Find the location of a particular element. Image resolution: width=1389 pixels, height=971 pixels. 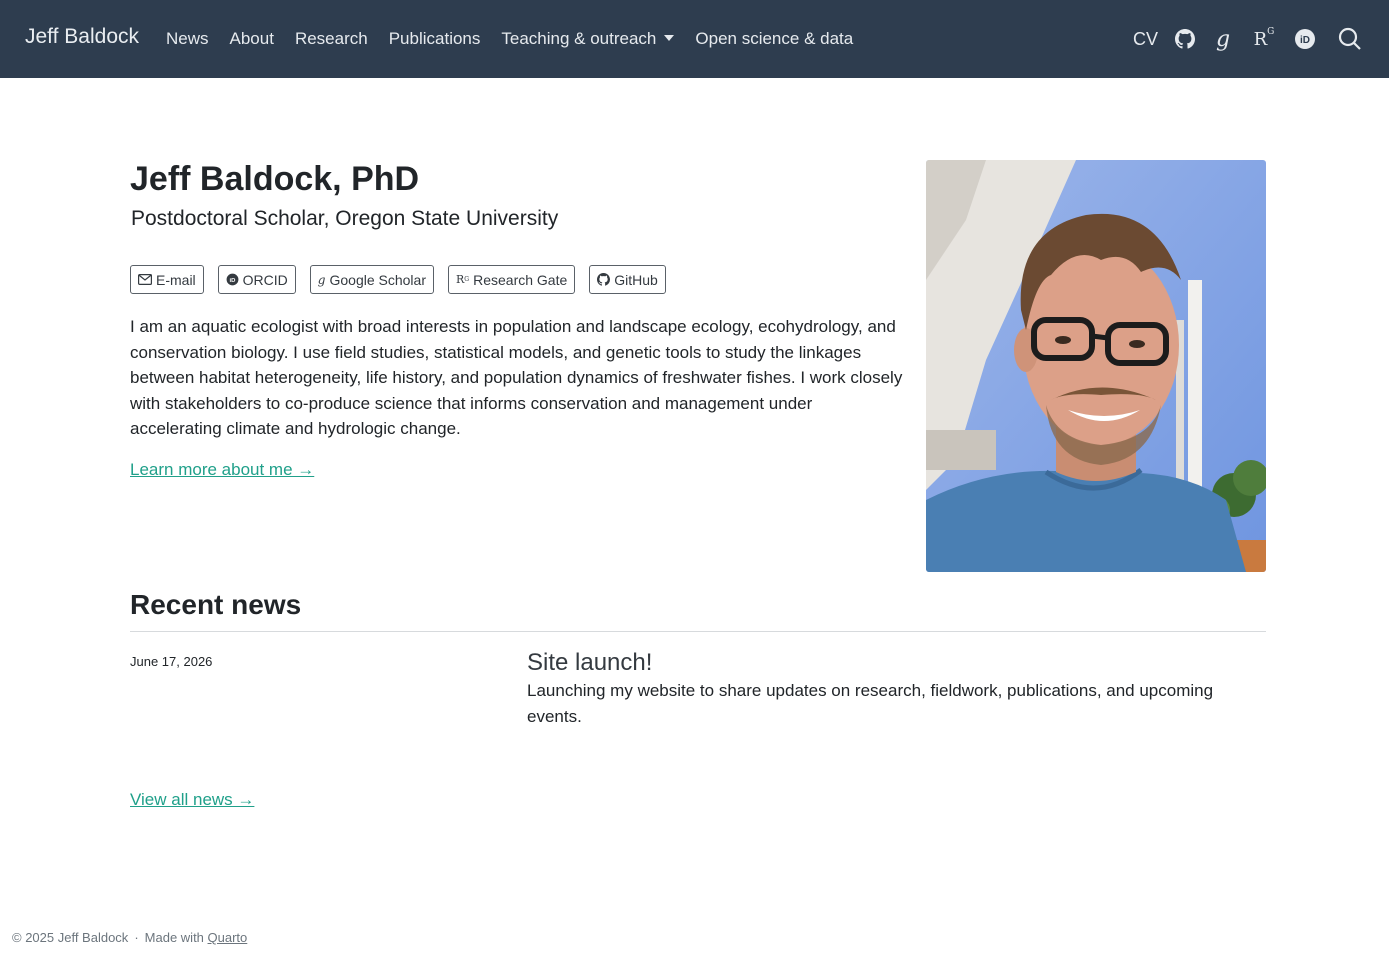

news-item-date: June 17, 2026 is located at coordinates (171, 661).